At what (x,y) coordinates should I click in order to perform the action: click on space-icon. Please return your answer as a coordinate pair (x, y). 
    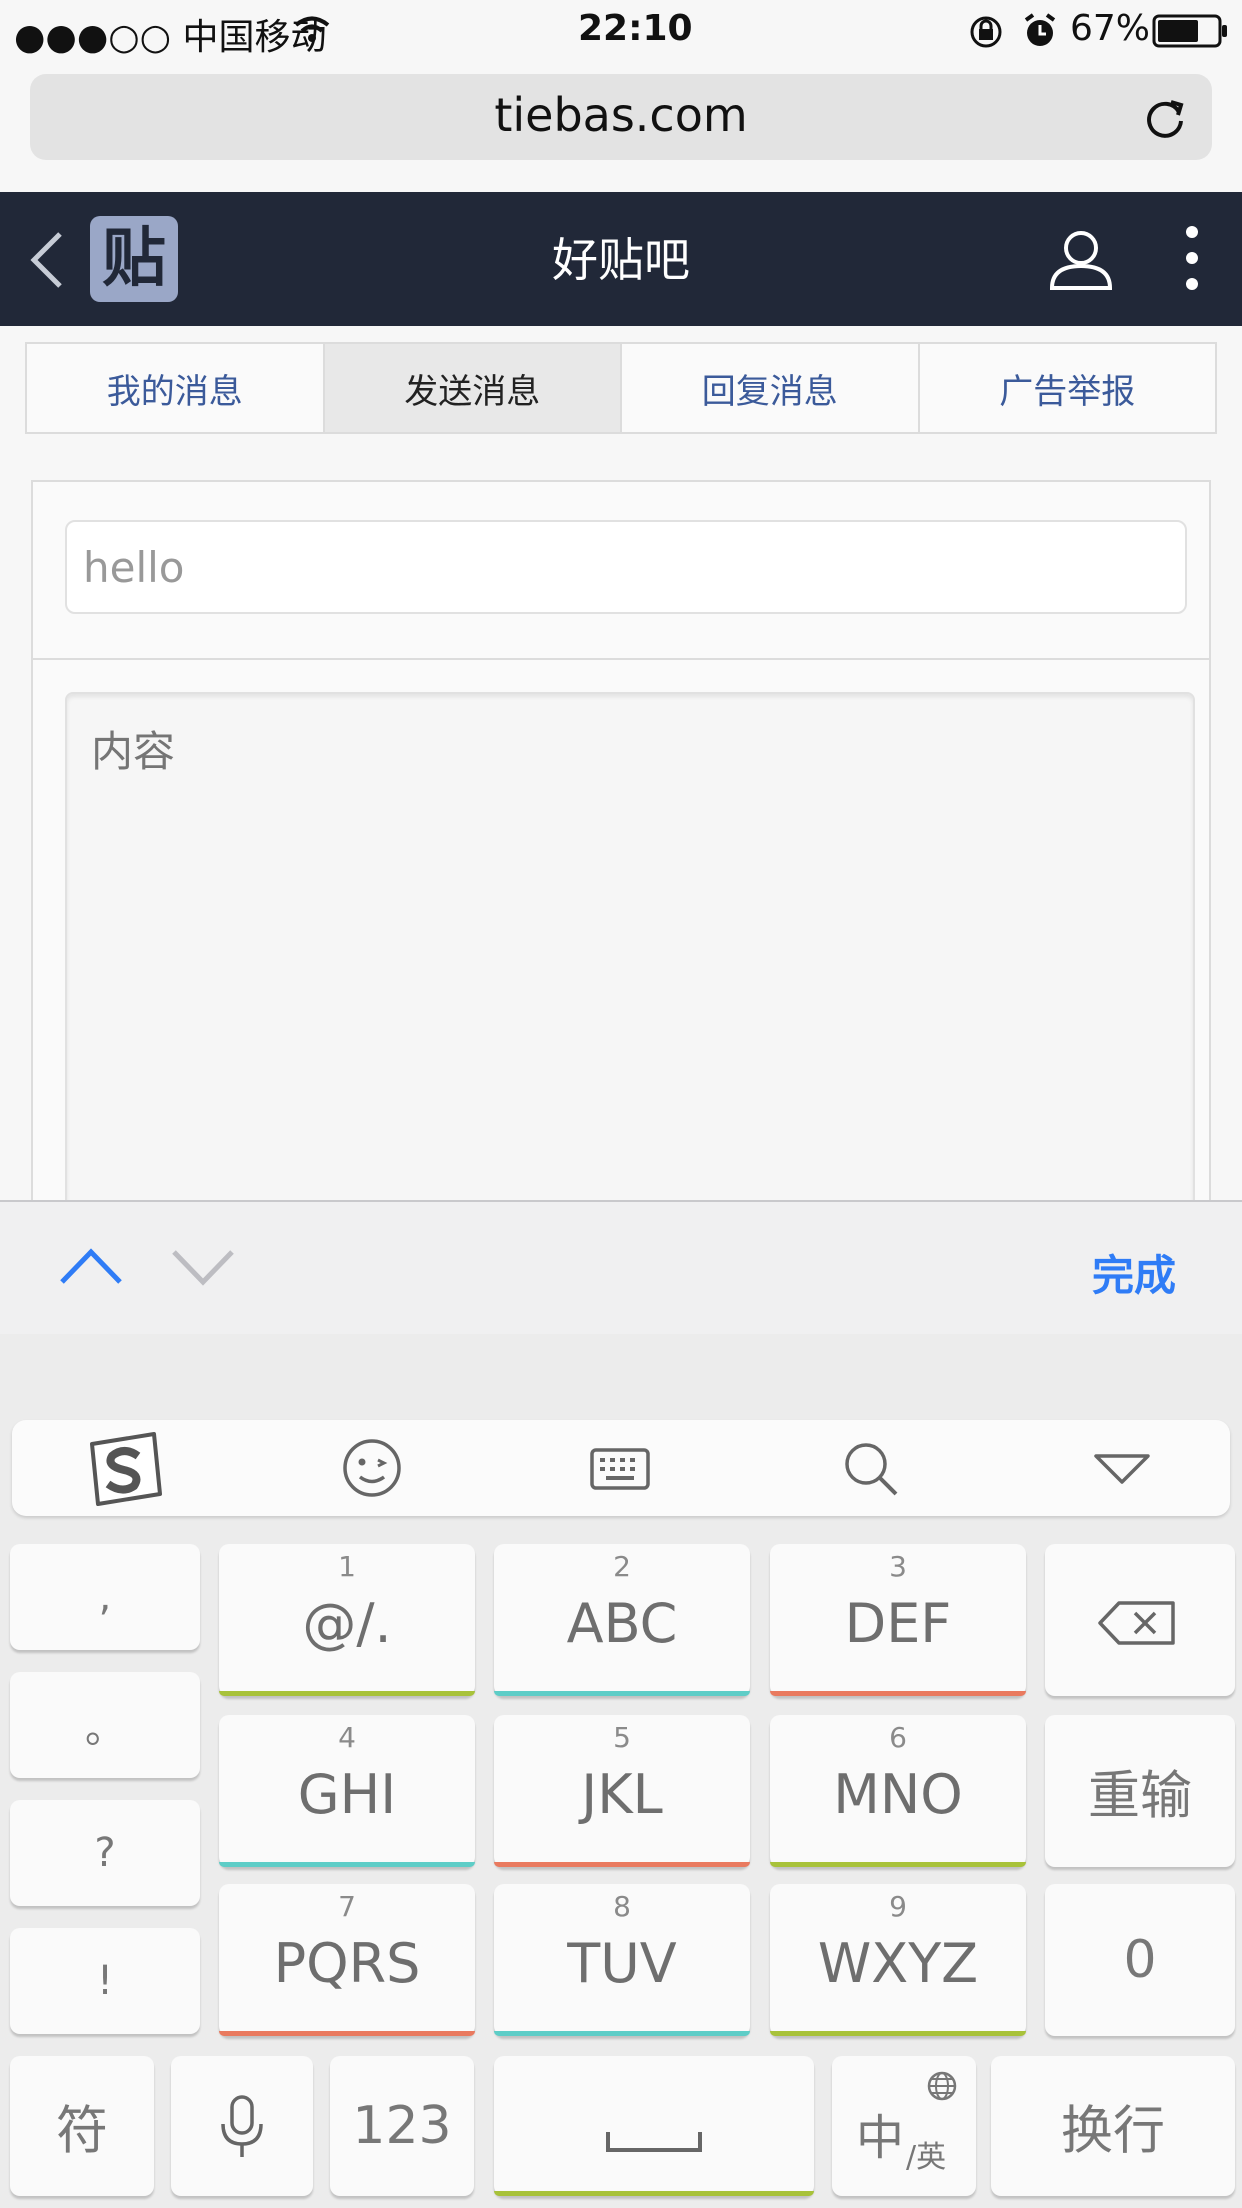
    Looking at the image, I should click on (654, 2142).